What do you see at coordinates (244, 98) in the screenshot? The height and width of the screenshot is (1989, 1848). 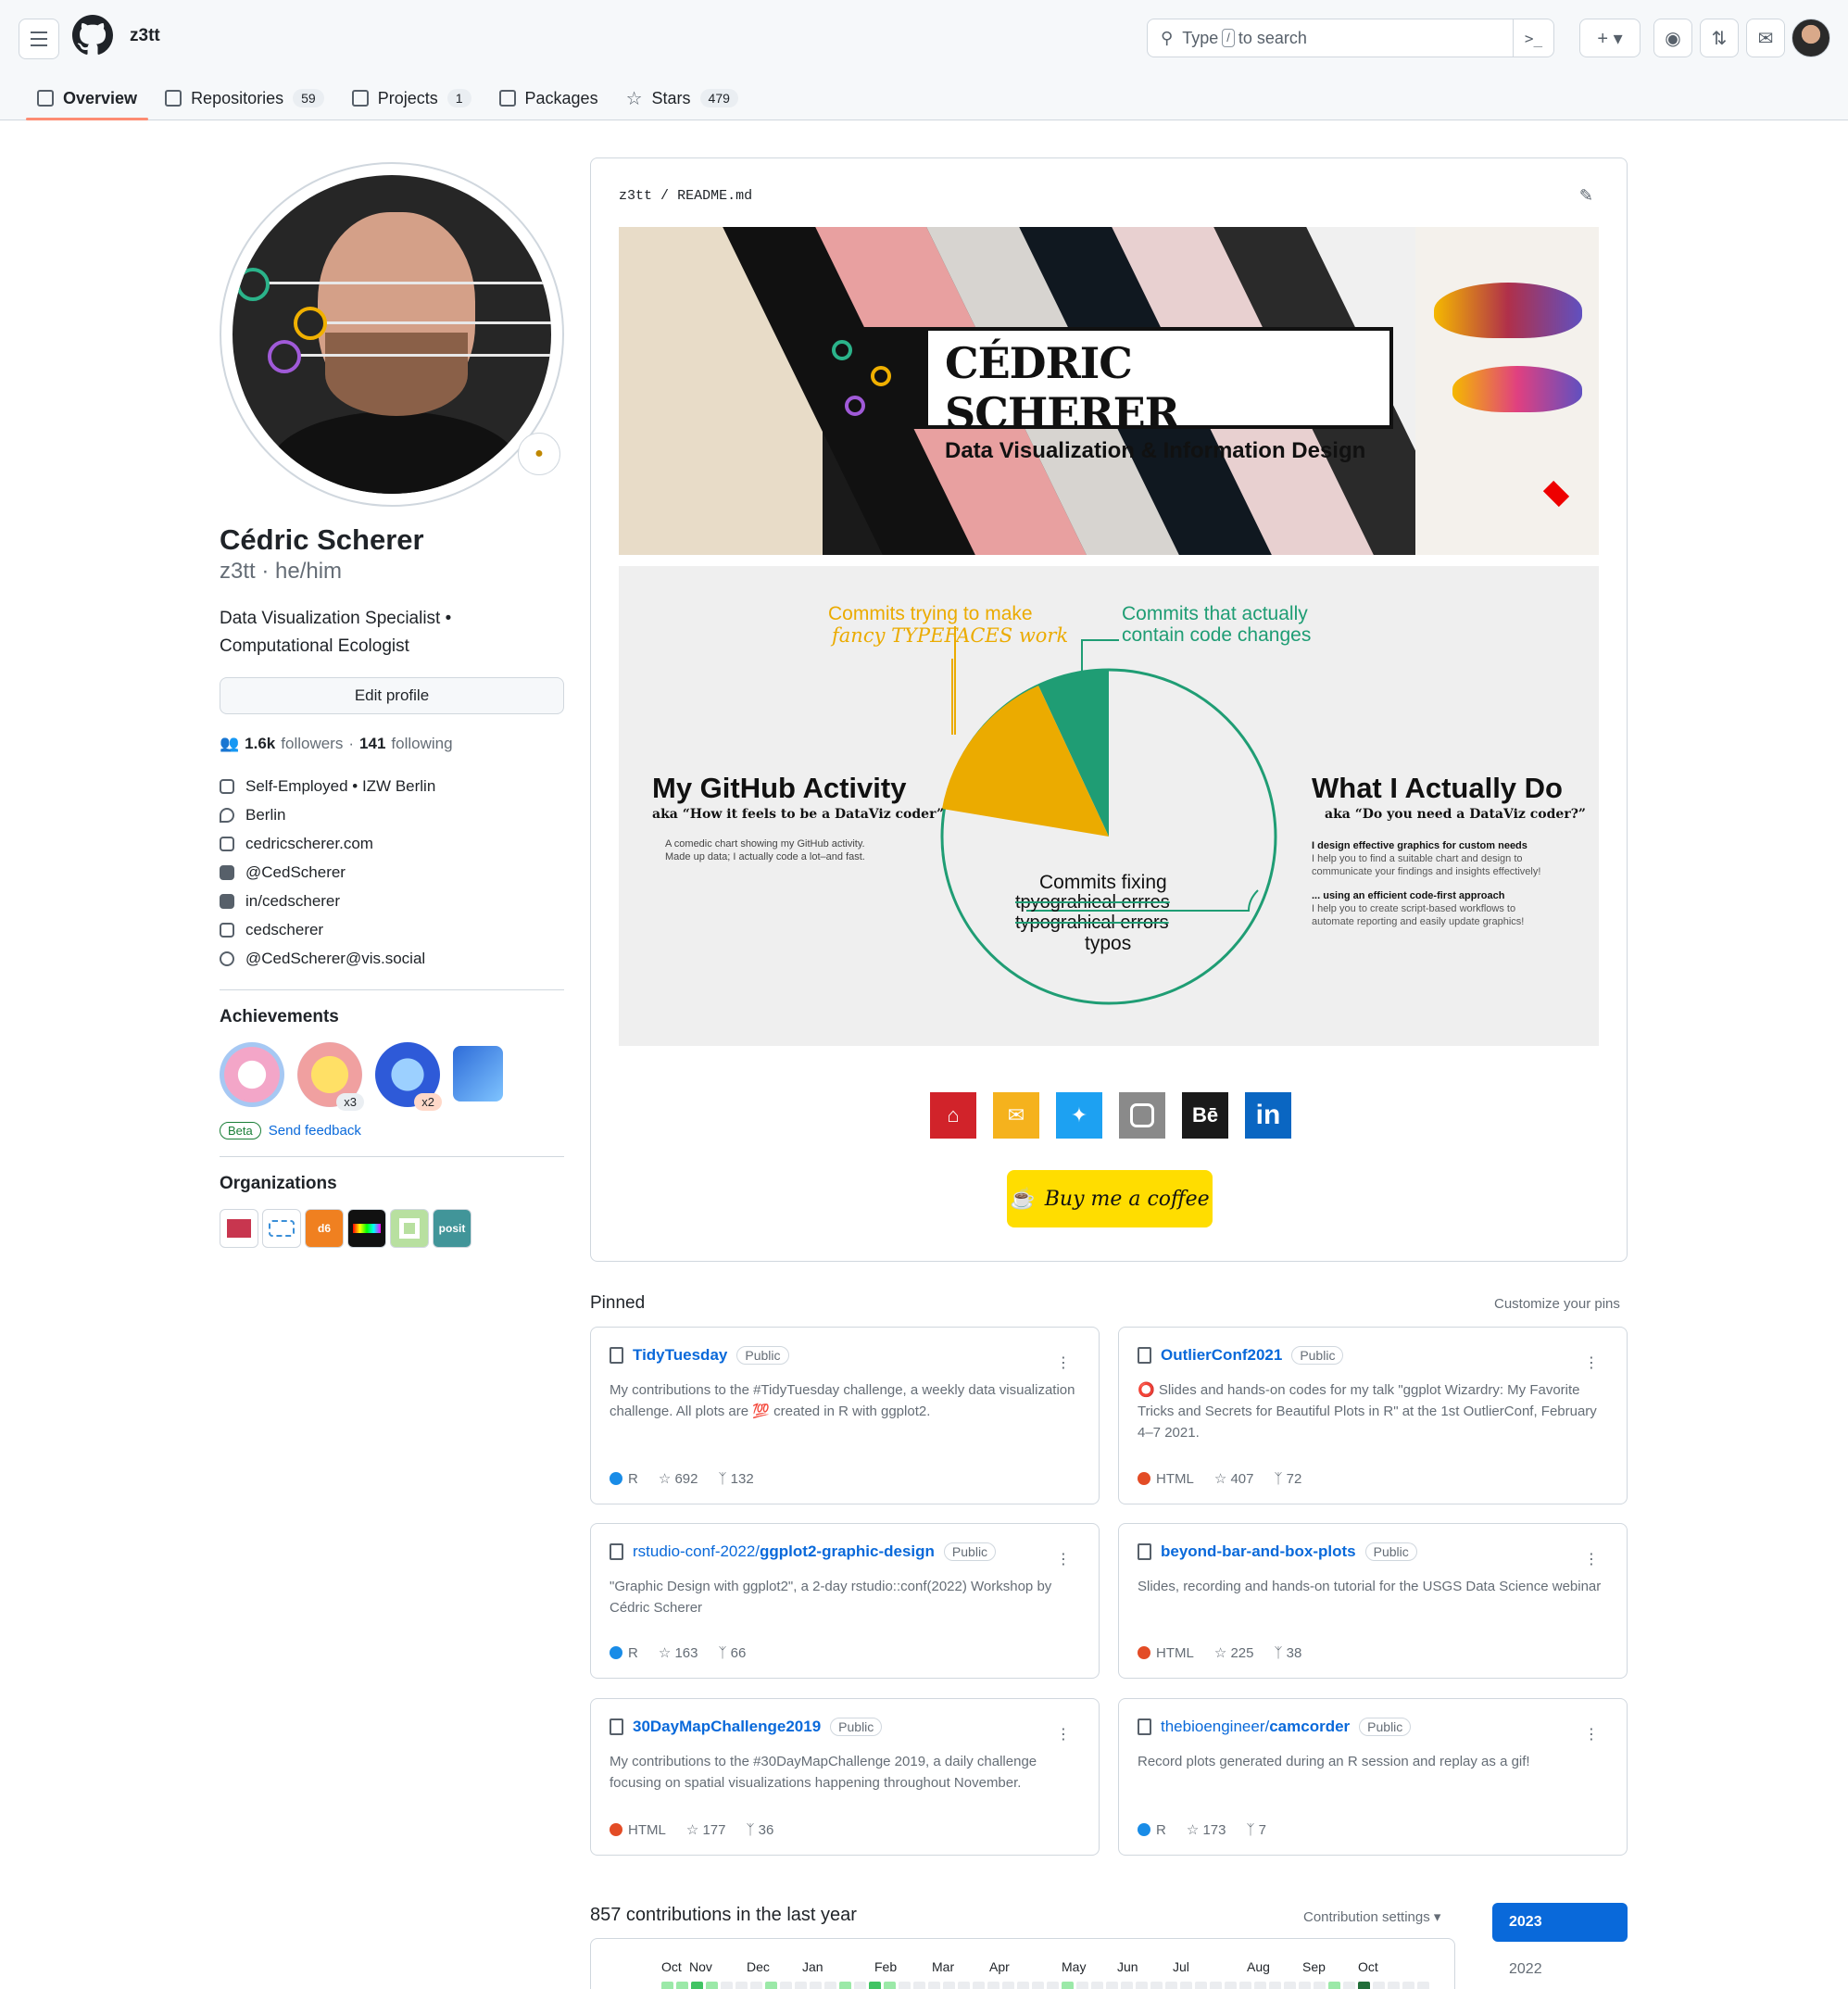 I see `tab-repositories: Repositories 59` at bounding box center [244, 98].